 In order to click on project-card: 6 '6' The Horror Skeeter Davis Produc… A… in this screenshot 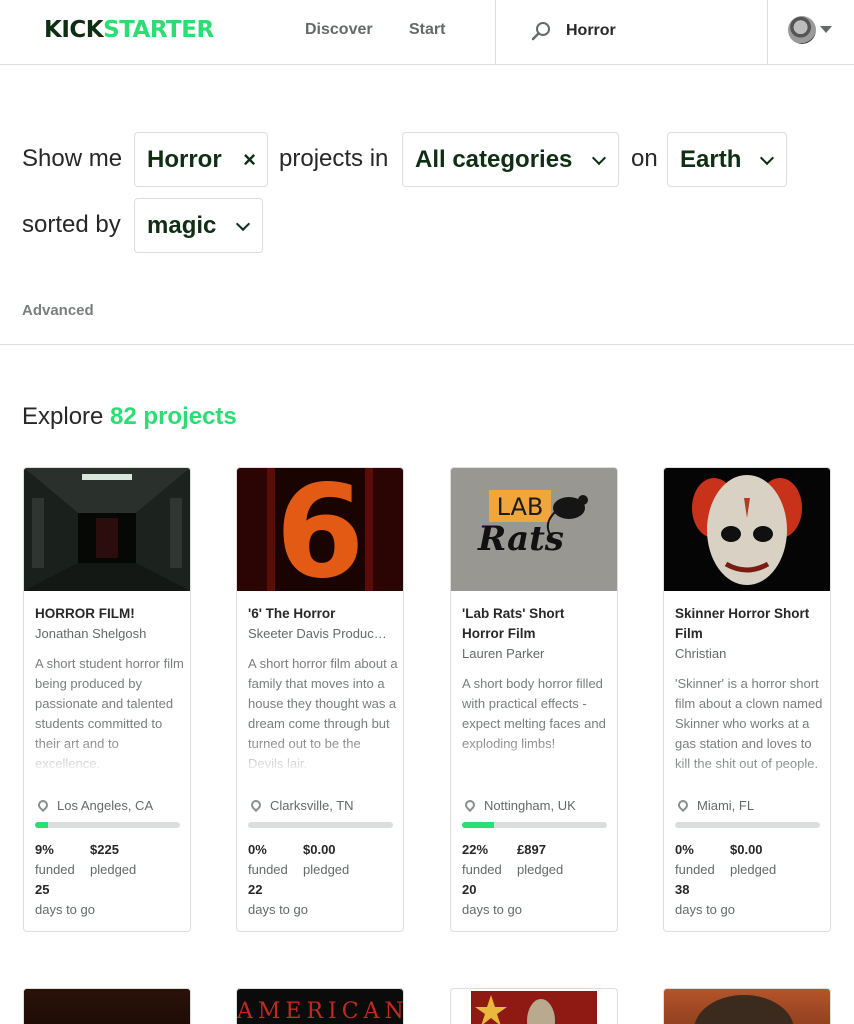, I will do `click(320, 699)`.